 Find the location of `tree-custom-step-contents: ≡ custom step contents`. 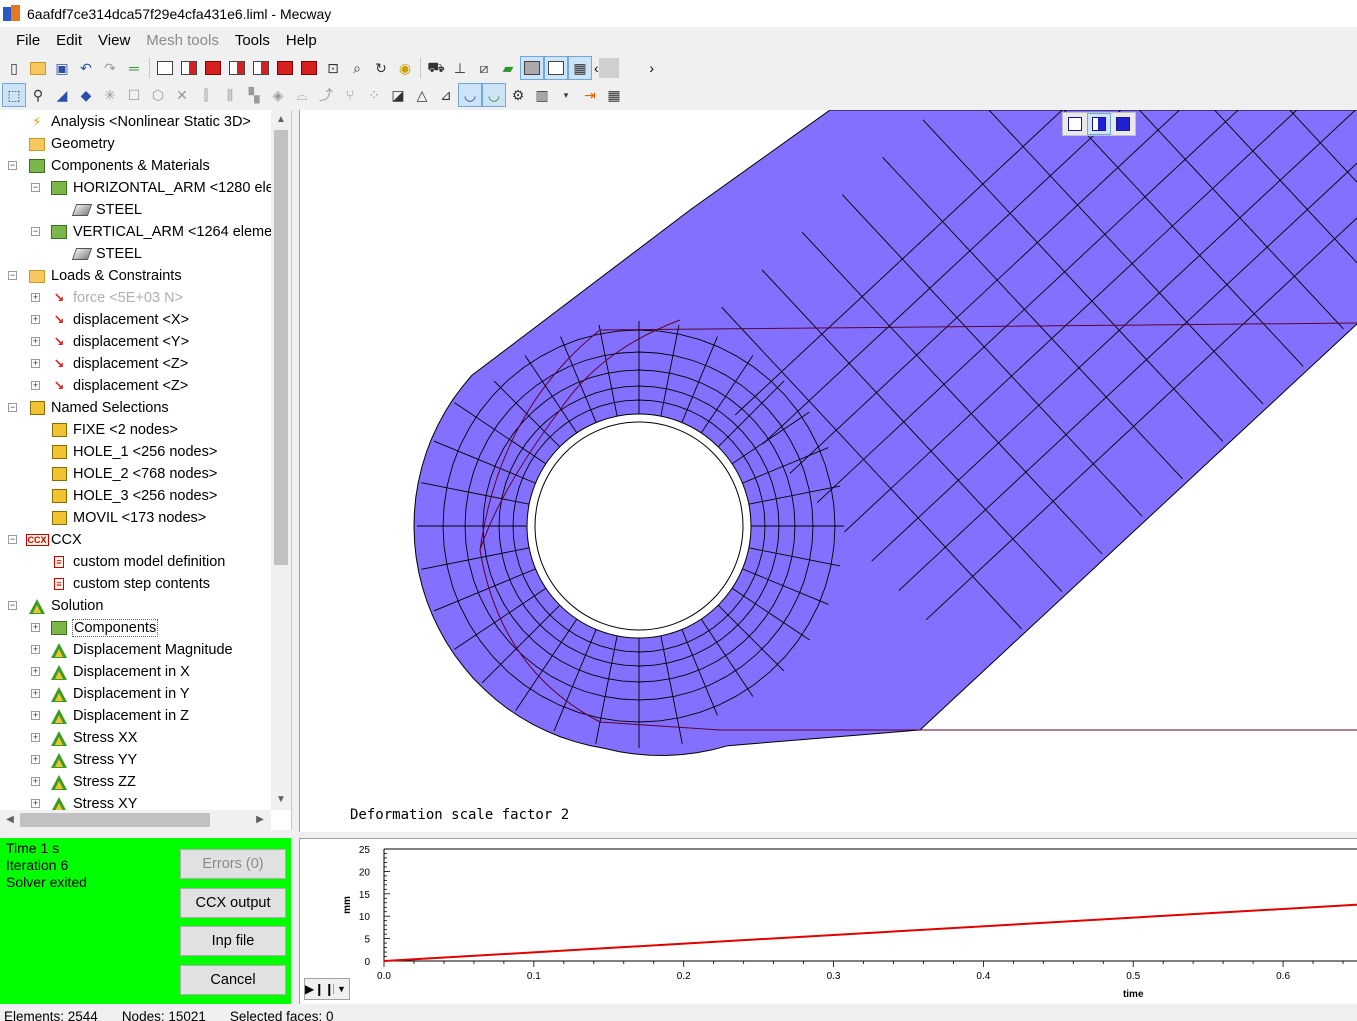

tree-custom-step-contents: ≡ custom step contents is located at coordinates (130, 584).